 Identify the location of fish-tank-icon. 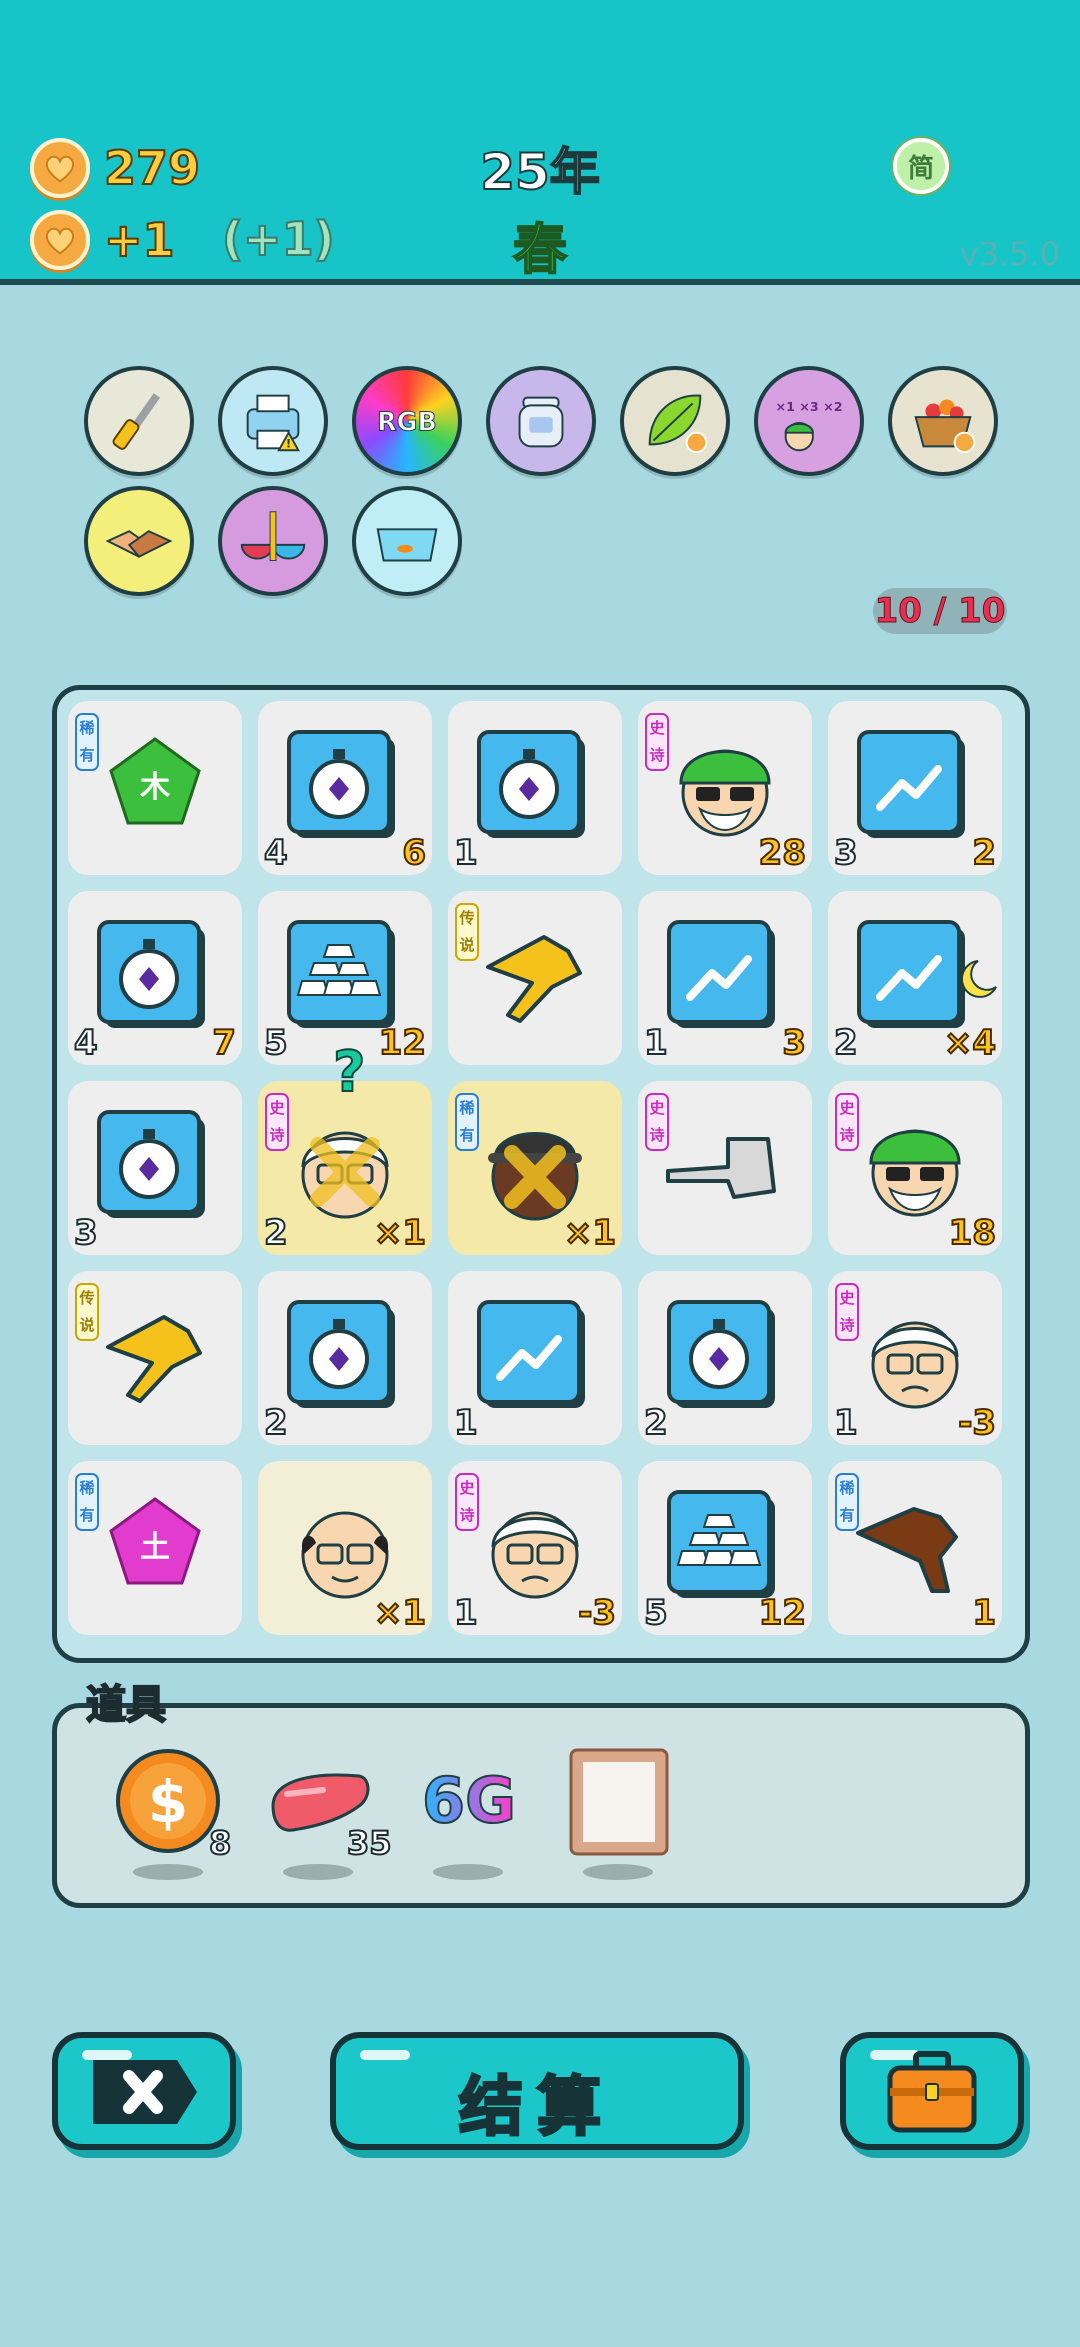
(407, 541).